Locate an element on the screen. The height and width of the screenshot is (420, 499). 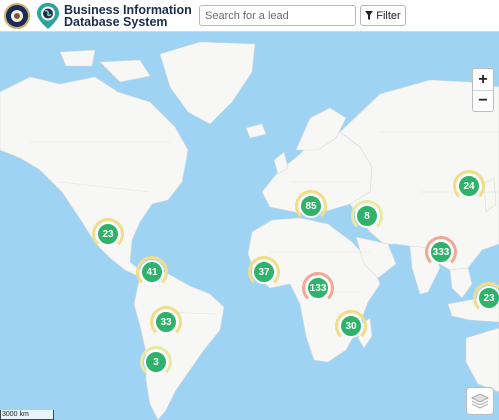
cluster-count: 333 is located at coordinates (441, 252).